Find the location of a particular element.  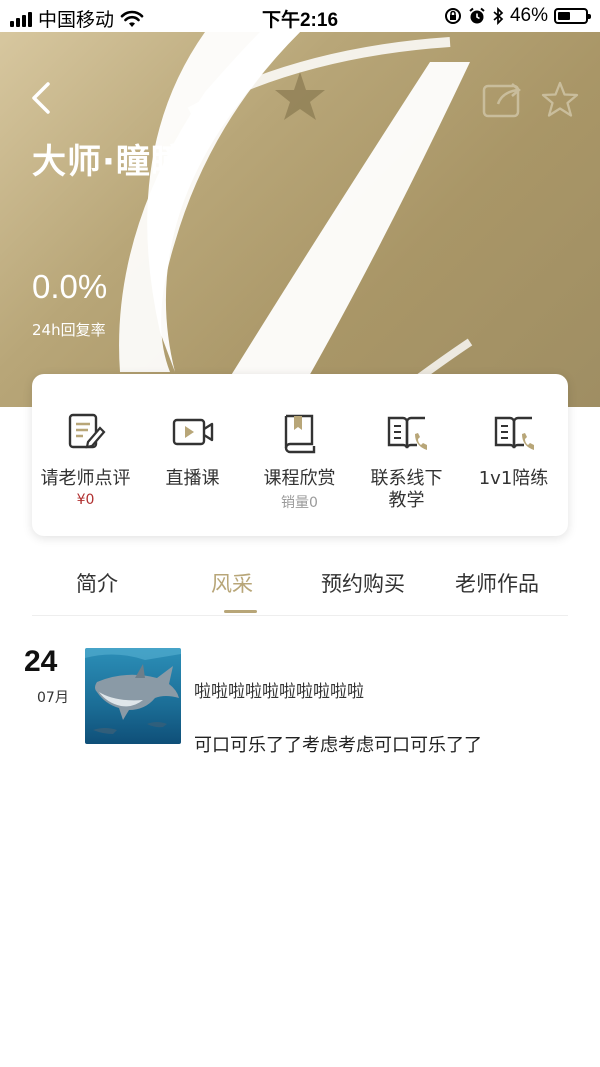

feature-price: ¥0 is located at coordinates (85, 500).